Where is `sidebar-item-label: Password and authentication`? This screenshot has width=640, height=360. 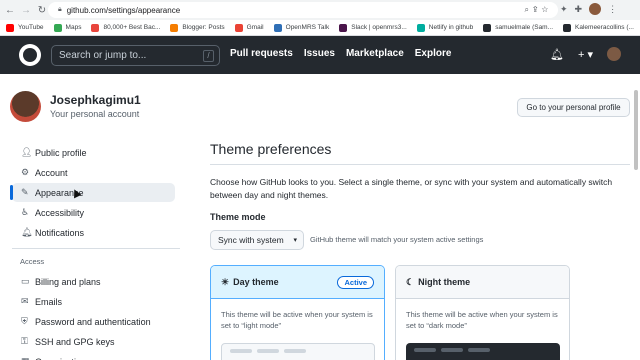
sidebar-item-label: Password and authentication is located at coordinates (93, 321).